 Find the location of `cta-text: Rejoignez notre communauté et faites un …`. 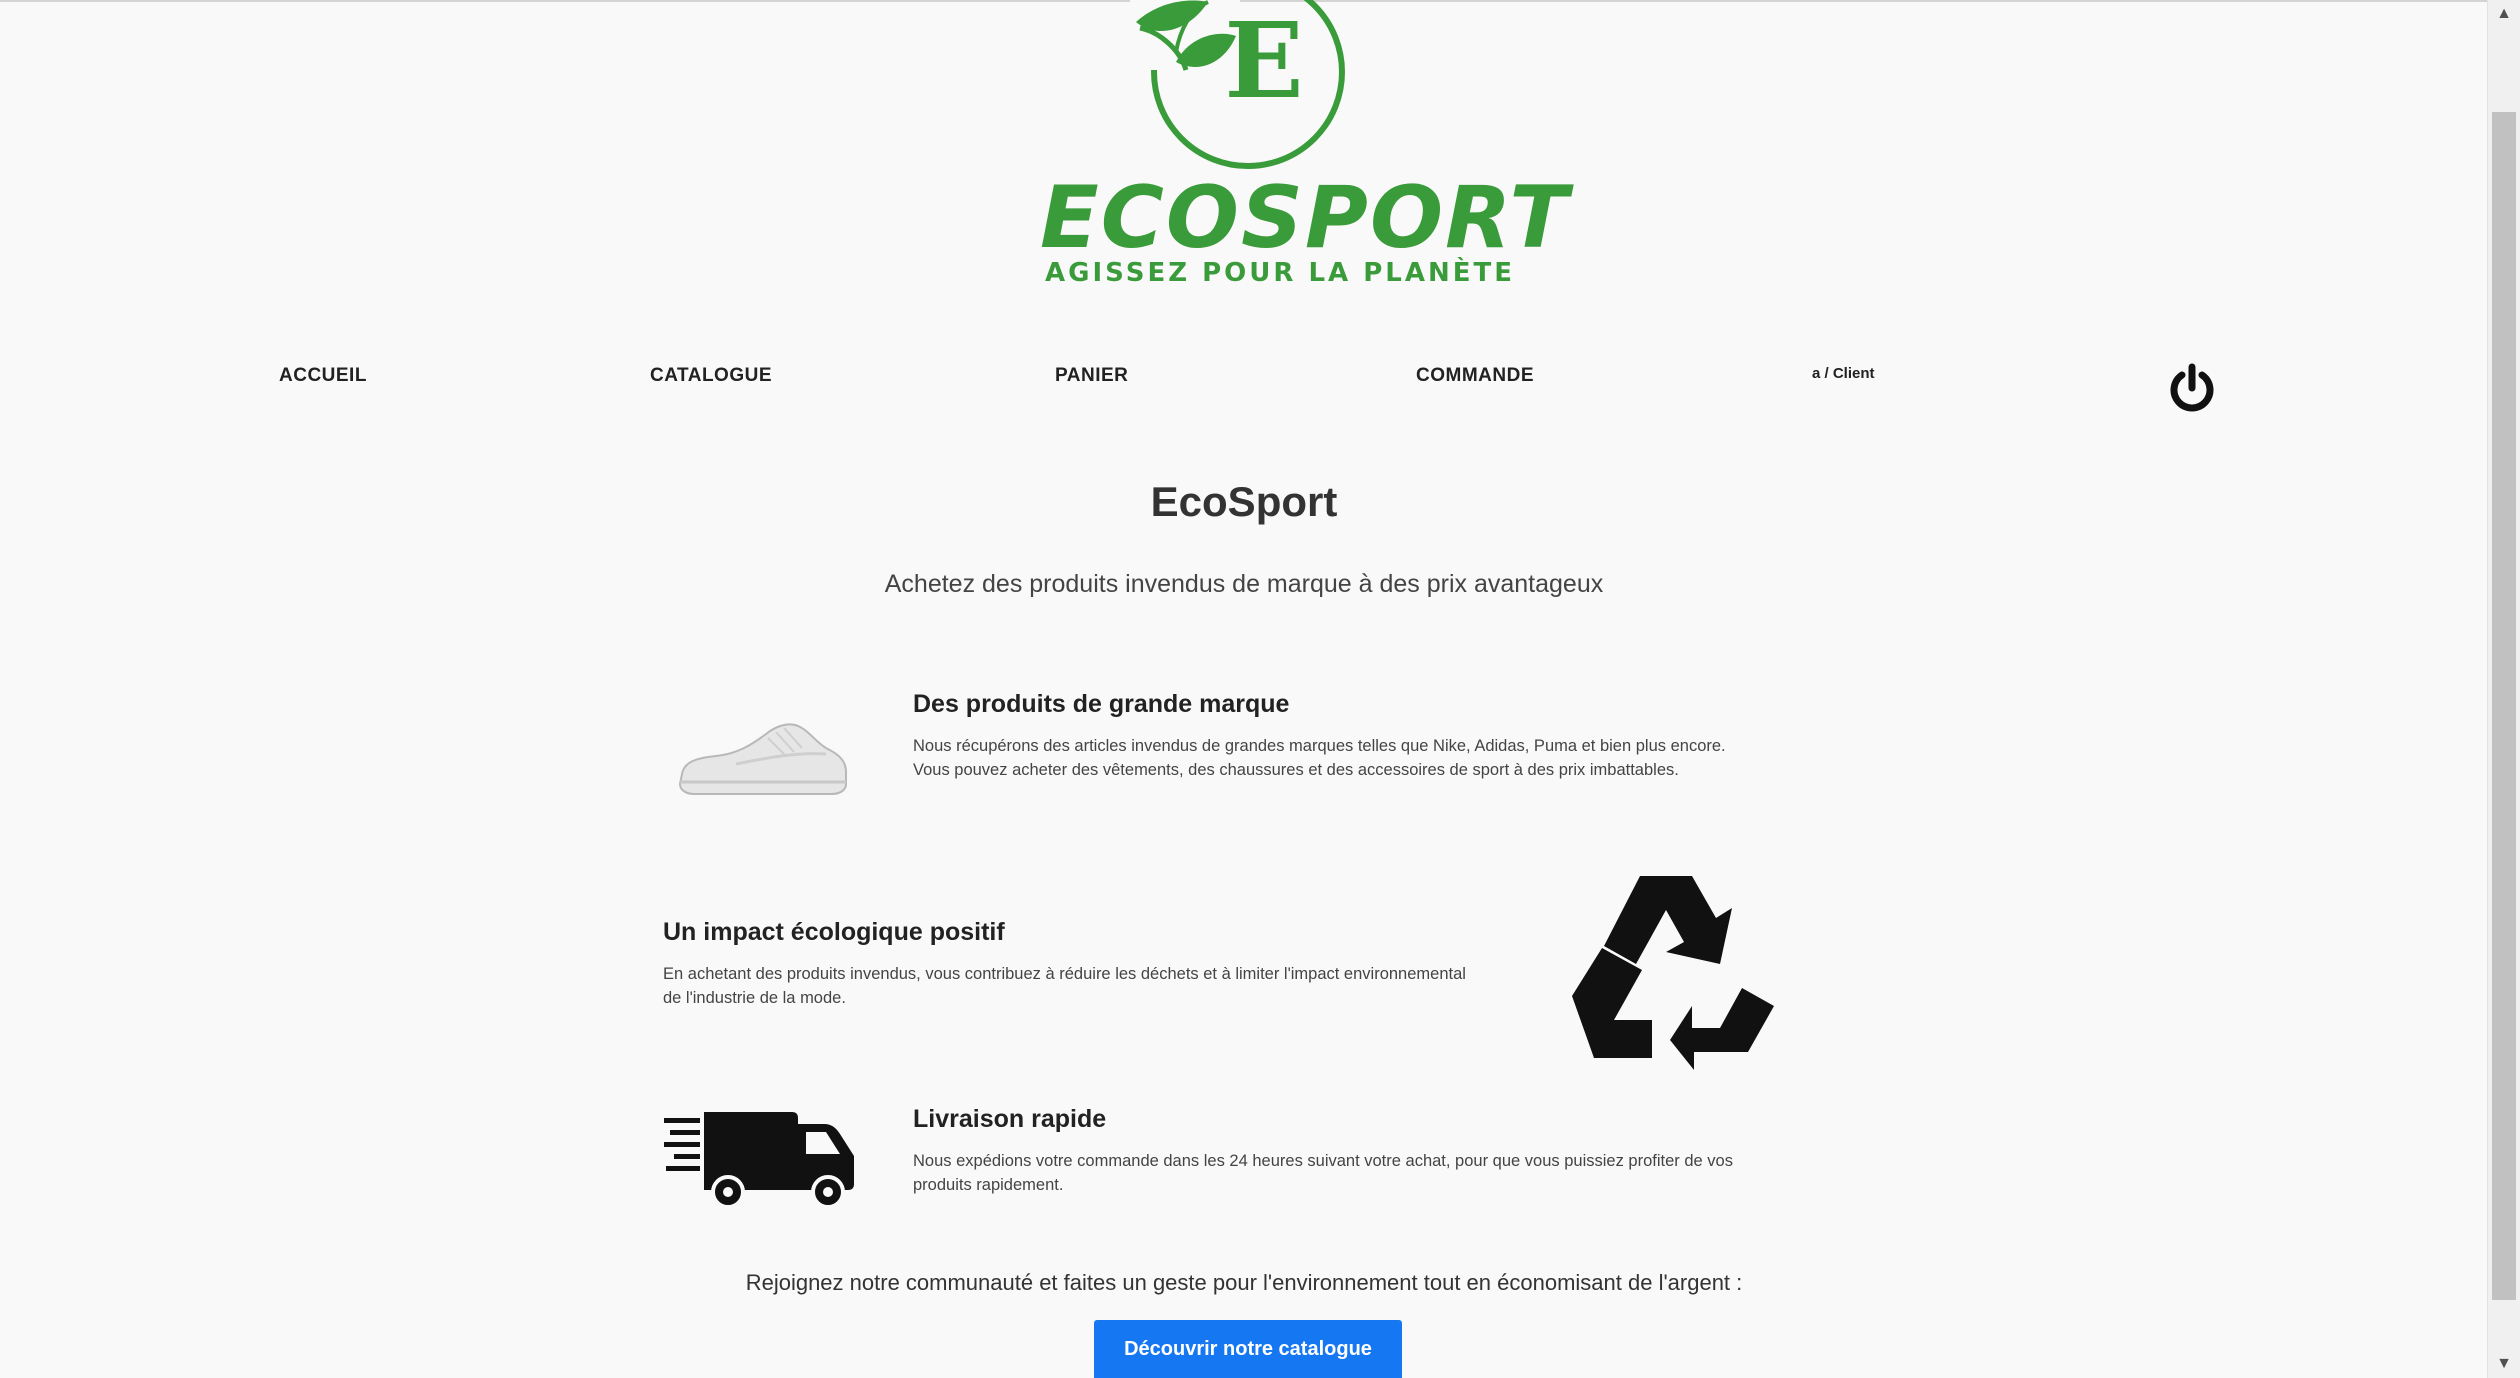

cta-text: Rejoignez notre communauté et faites un … is located at coordinates (1244, 1282).